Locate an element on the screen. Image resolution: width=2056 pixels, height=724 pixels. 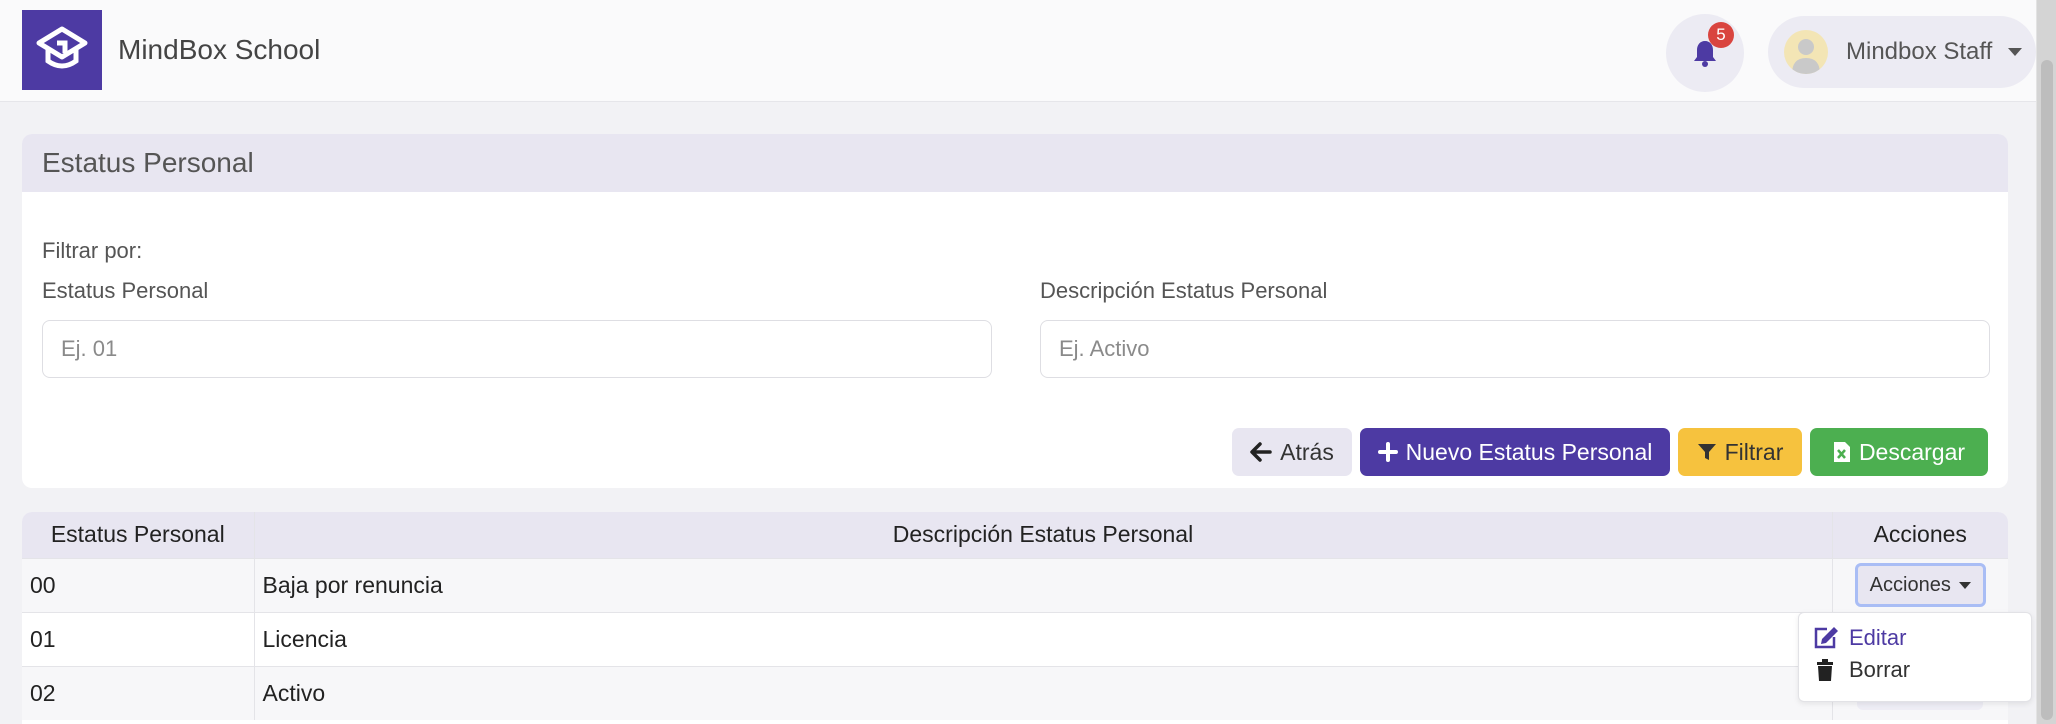
cell-status-code: 01 is located at coordinates (138, 638).